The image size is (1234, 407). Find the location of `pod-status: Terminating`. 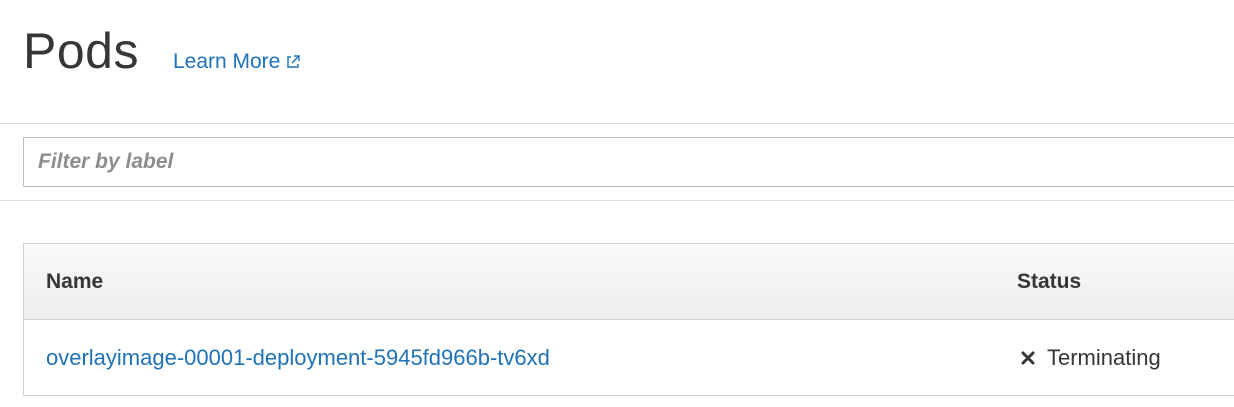

pod-status: Terminating is located at coordinates (1091, 358).